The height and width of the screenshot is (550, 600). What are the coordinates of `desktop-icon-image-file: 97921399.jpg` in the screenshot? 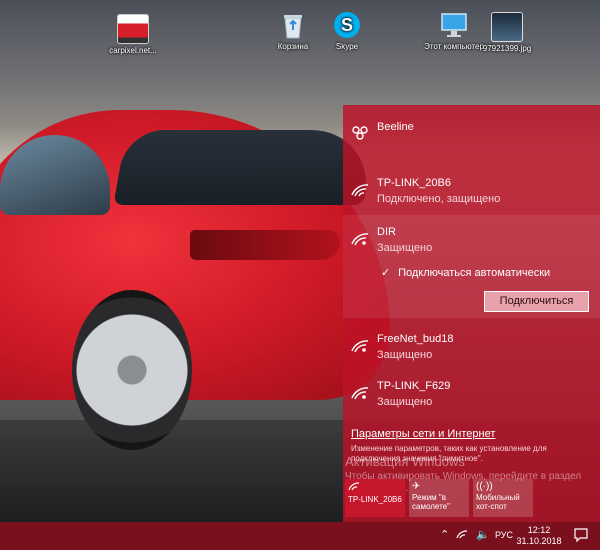 It's located at (507, 33).